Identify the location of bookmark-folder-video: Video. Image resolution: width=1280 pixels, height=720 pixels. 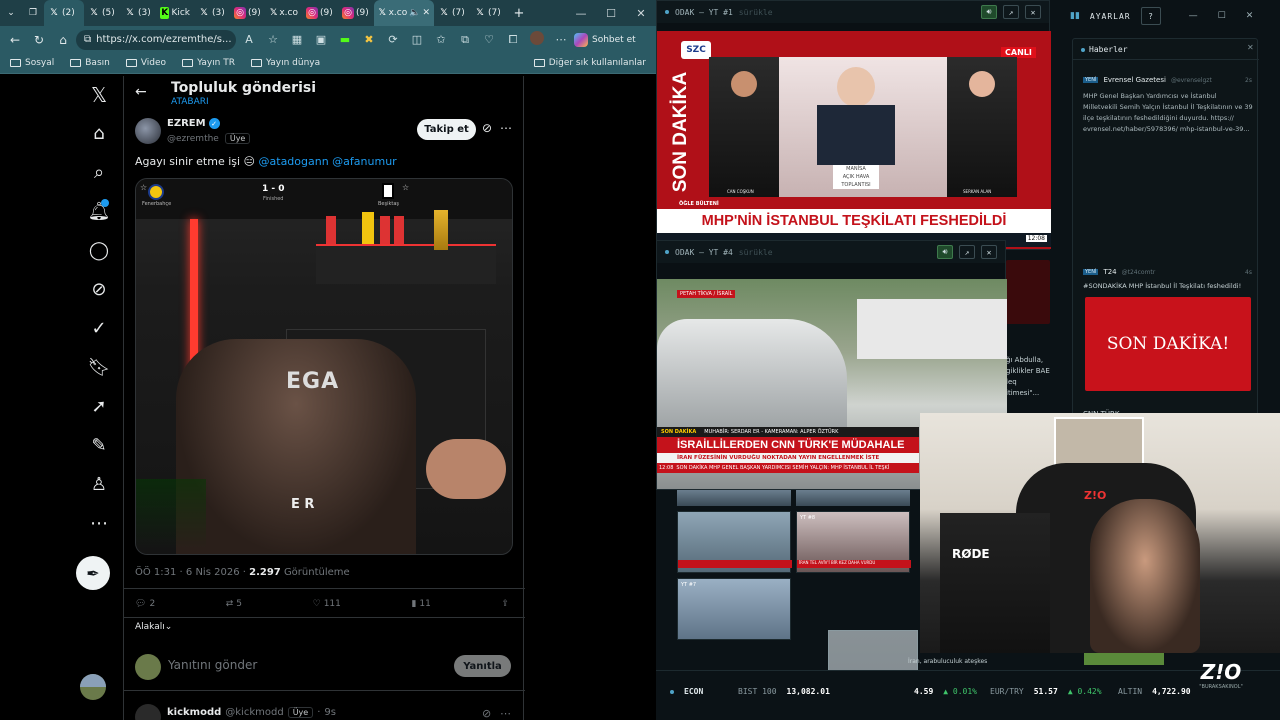
(145, 63).